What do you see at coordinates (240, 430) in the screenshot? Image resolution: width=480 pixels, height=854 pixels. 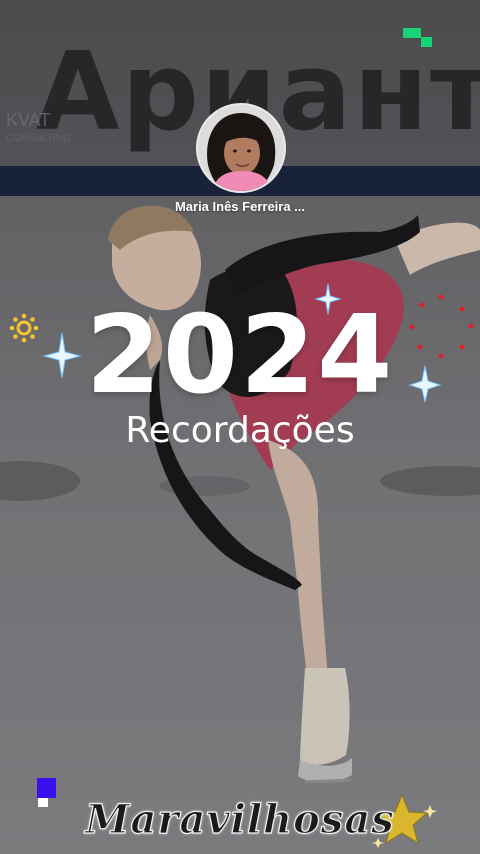 I see `recordacoes-subtitle: Recordações` at bounding box center [240, 430].